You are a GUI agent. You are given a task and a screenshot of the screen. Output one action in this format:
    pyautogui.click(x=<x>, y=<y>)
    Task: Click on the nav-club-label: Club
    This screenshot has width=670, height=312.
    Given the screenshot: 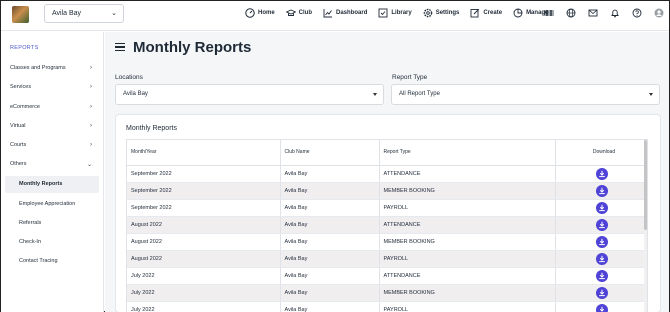 What is the action you would take?
    pyautogui.click(x=305, y=13)
    